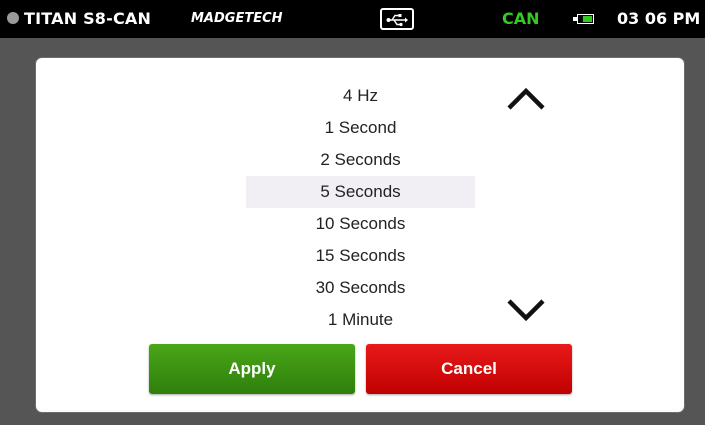  Describe the element at coordinates (360, 96) in the screenshot. I see `interval-option: 4 Hz` at that location.